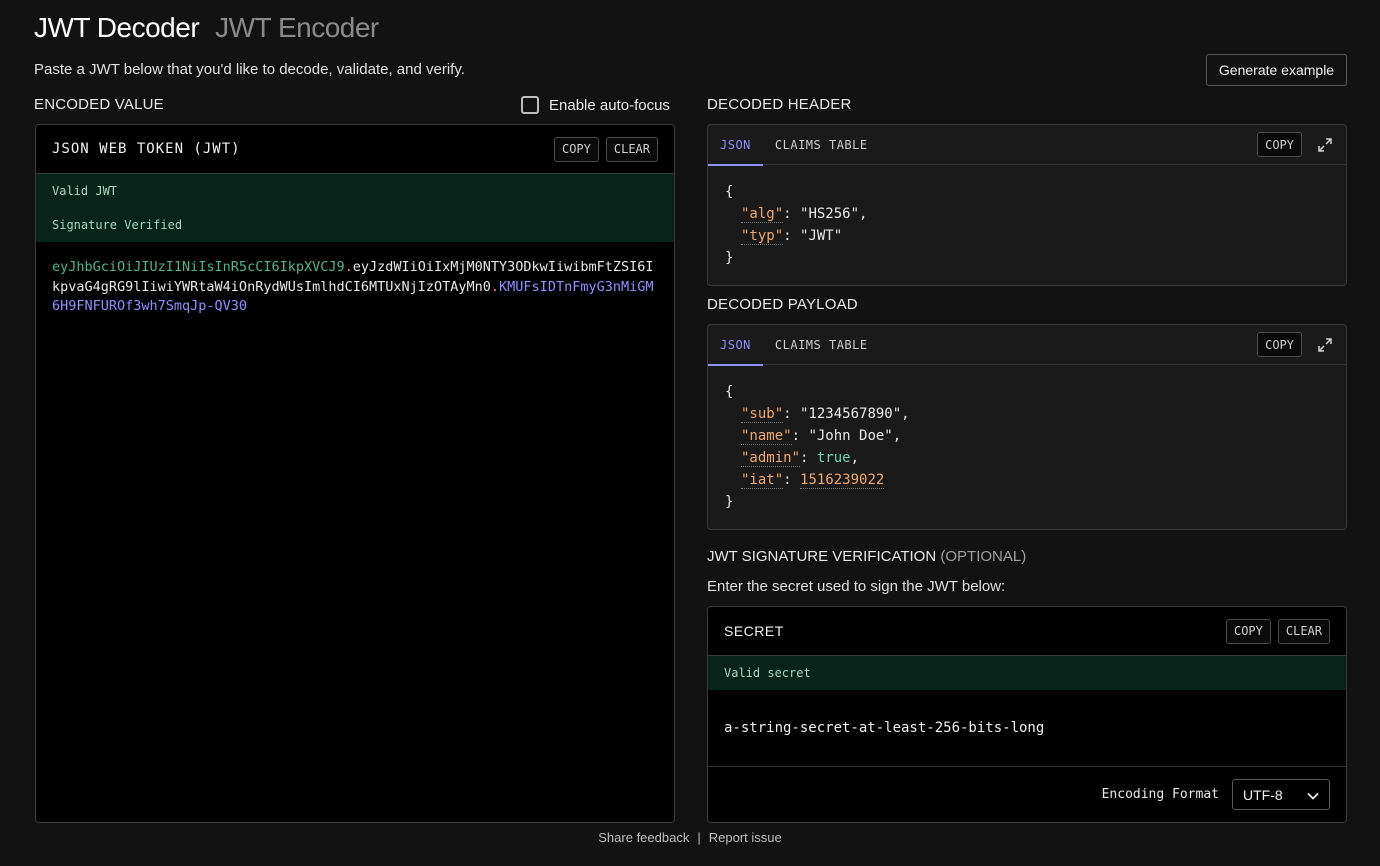 This screenshot has height=866, width=1380. I want to click on header-tab-claims-table: CLAIMS TABLE, so click(821, 145).